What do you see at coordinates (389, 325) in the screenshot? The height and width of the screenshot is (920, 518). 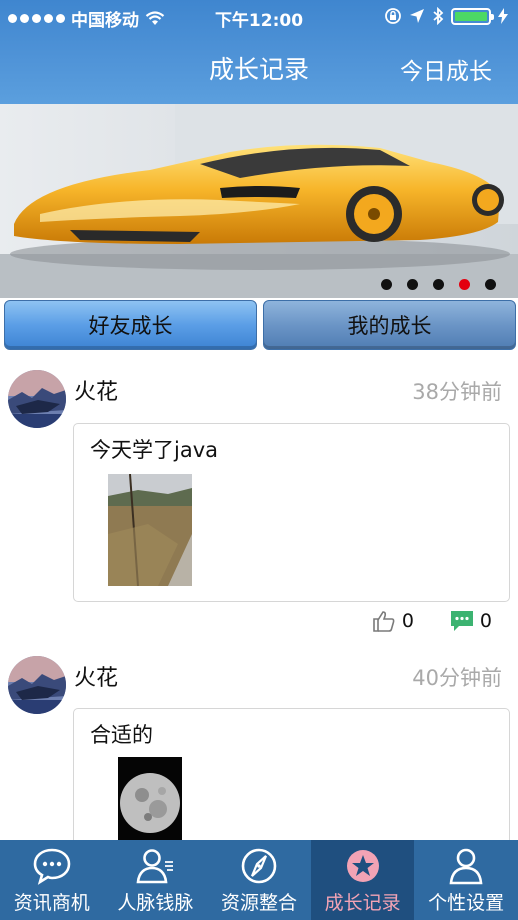 I see `my-growth-tab: 我的成长` at bounding box center [389, 325].